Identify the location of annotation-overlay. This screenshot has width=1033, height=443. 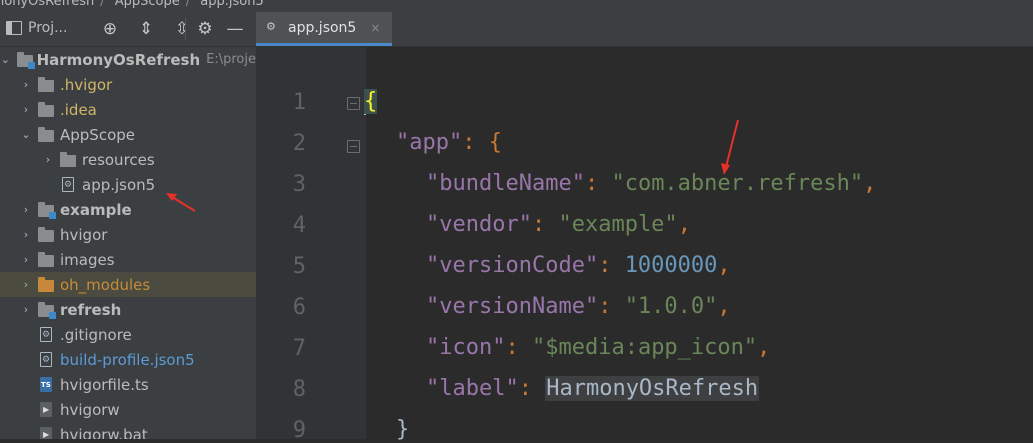
(452, 165).